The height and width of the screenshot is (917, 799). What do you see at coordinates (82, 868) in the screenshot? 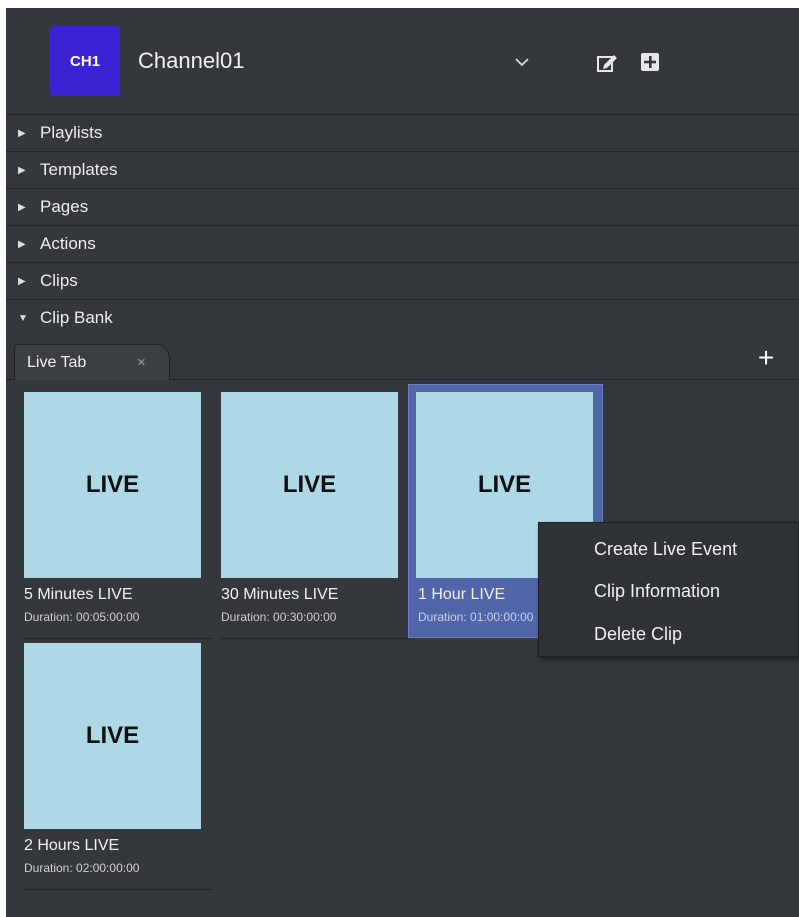
I see `clip-duration: Duration: 02:00:00:00` at bounding box center [82, 868].